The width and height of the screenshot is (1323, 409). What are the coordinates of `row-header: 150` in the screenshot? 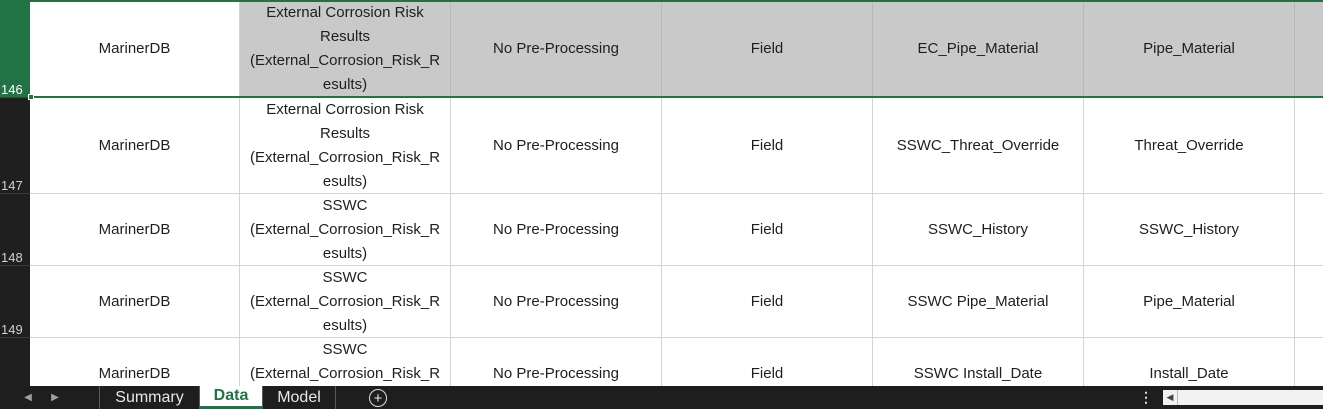 It's located at (15, 362).